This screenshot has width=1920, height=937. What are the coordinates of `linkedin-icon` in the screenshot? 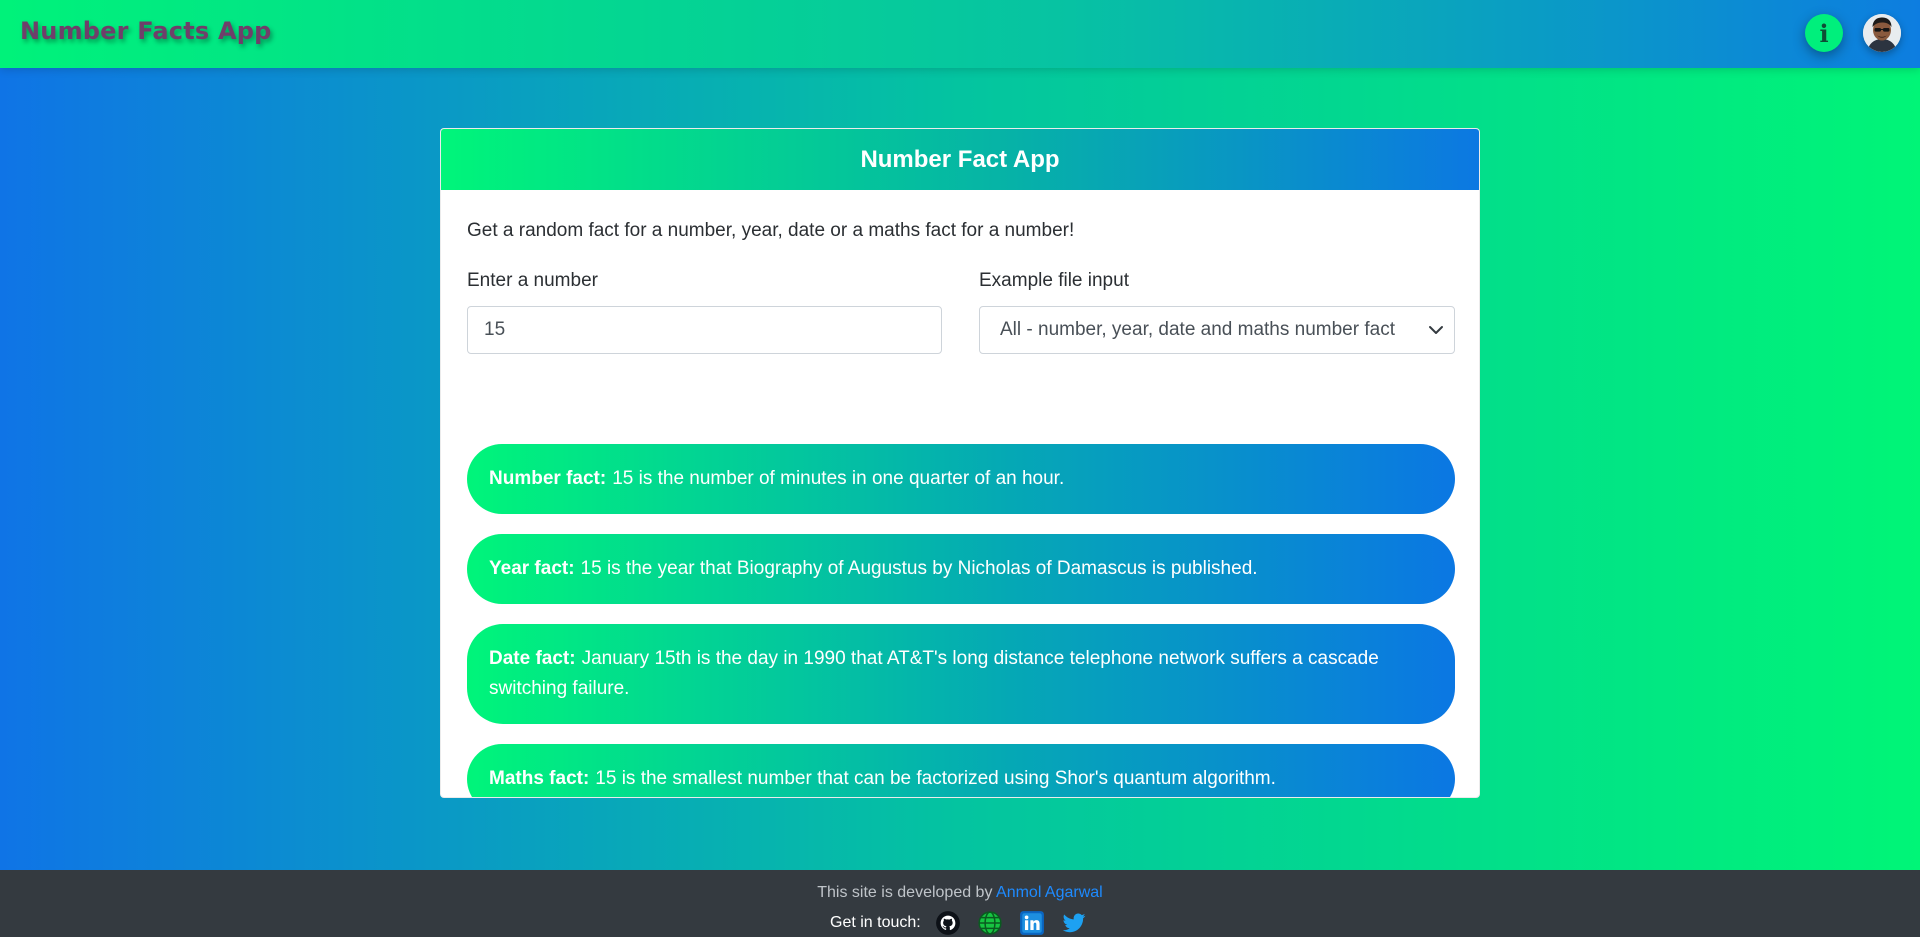 It's located at (1032, 923).